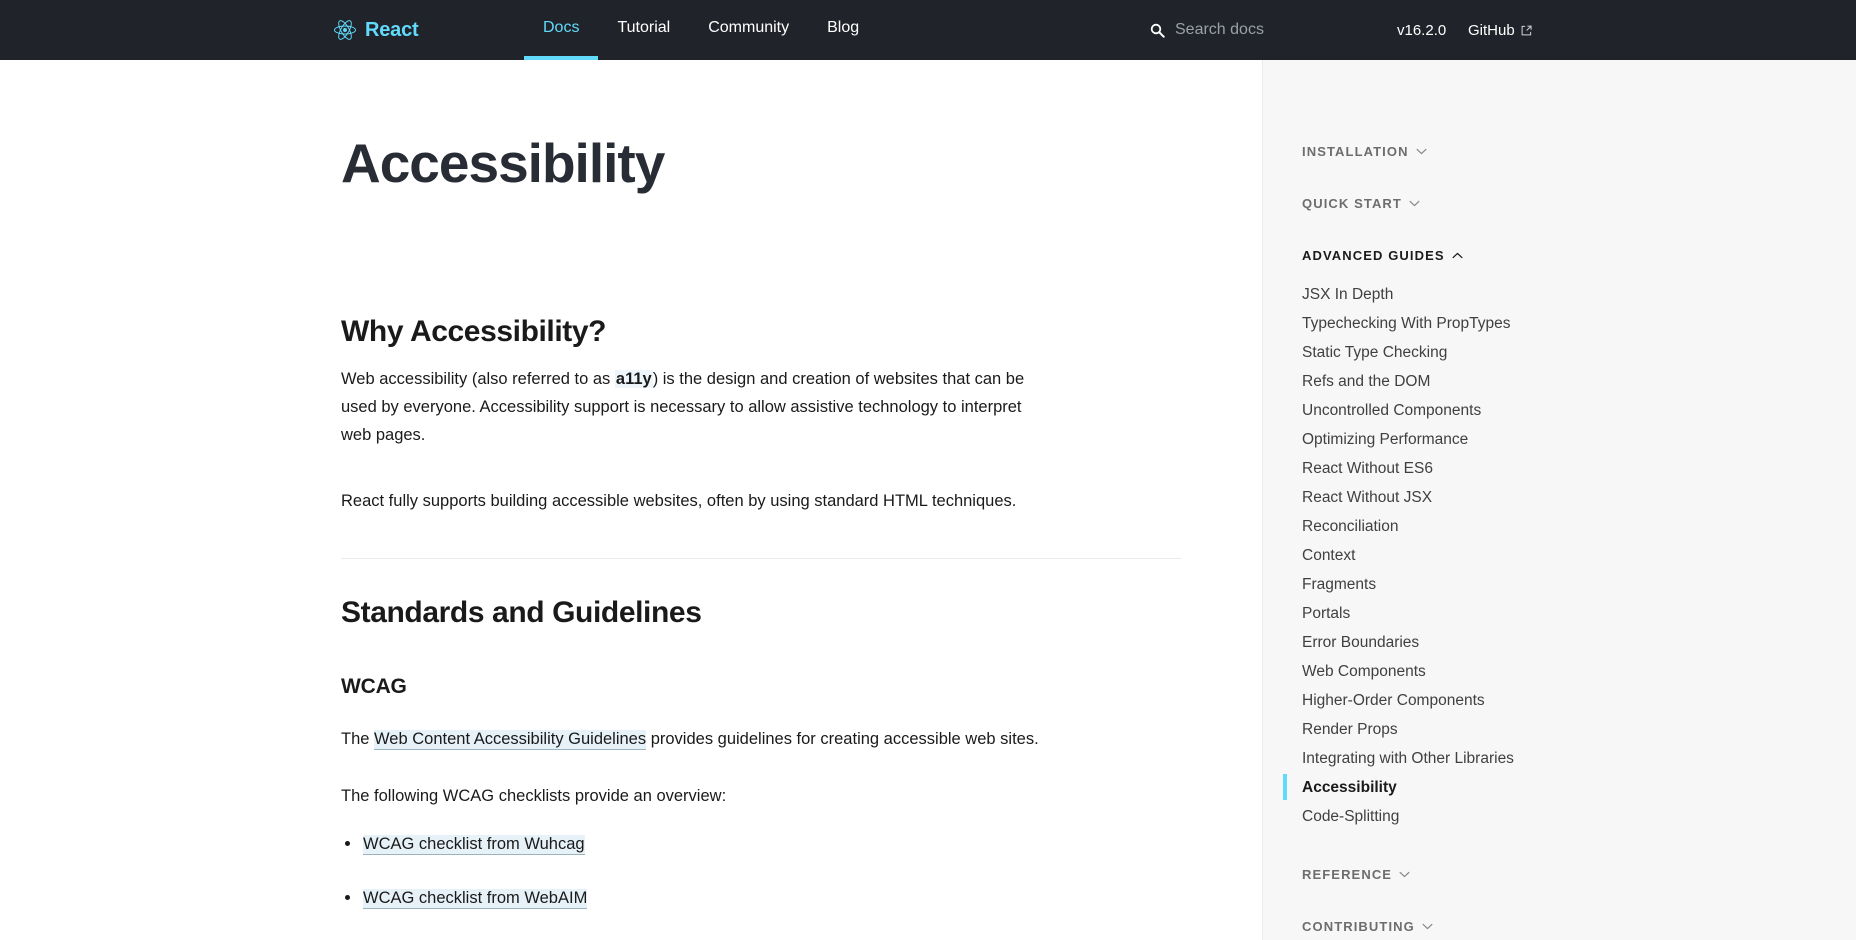  What do you see at coordinates (358, 739) in the screenshot?
I see `paragraph-text-before: The` at bounding box center [358, 739].